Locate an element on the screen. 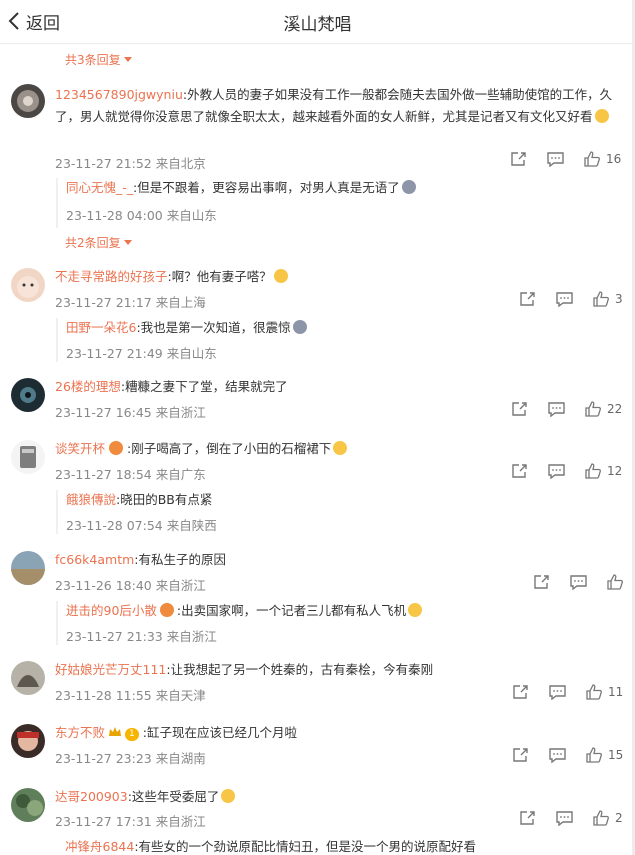  comment-username: 26楼的理想 is located at coordinates (88, 386).